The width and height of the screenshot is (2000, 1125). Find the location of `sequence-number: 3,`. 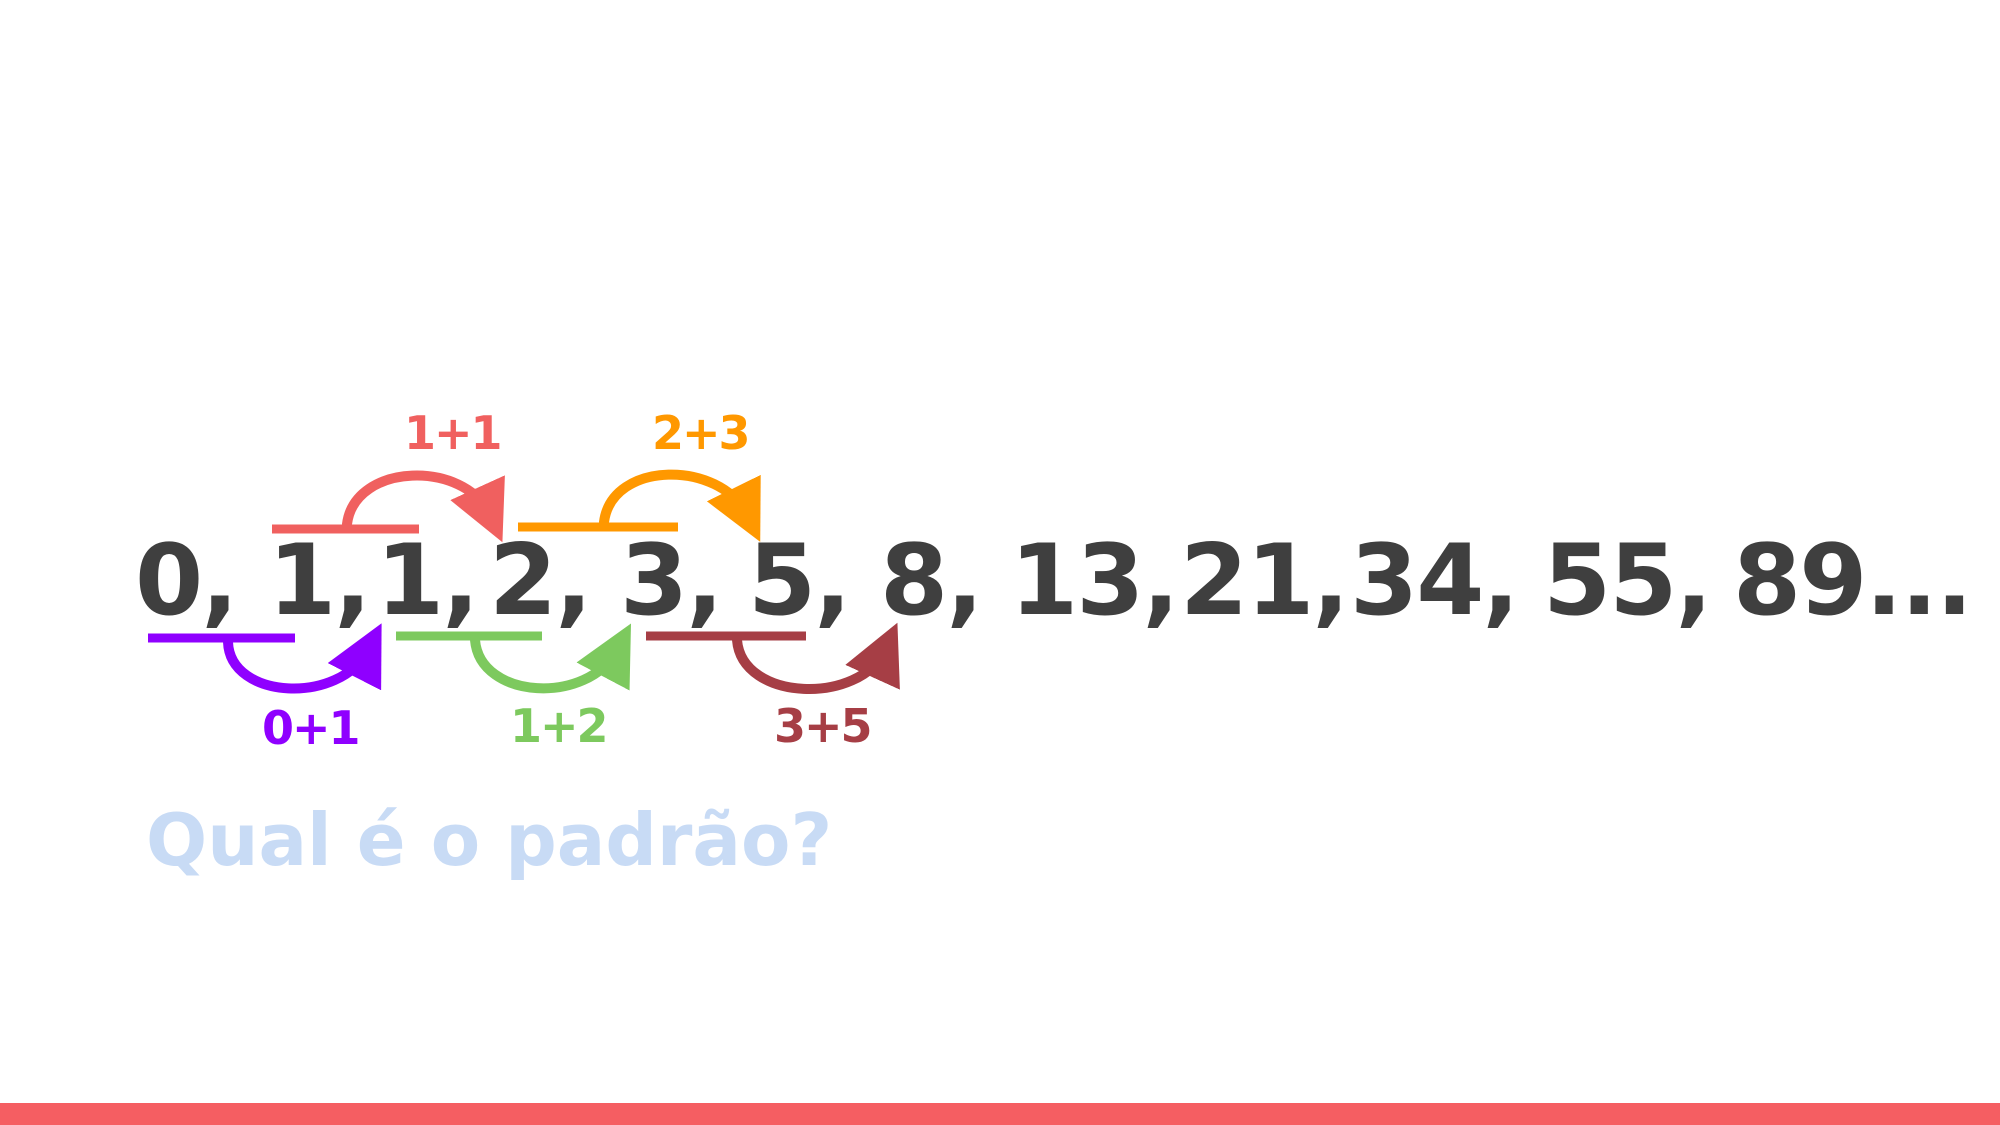

sequence-number: 3, is located at coordinates (671, 581).